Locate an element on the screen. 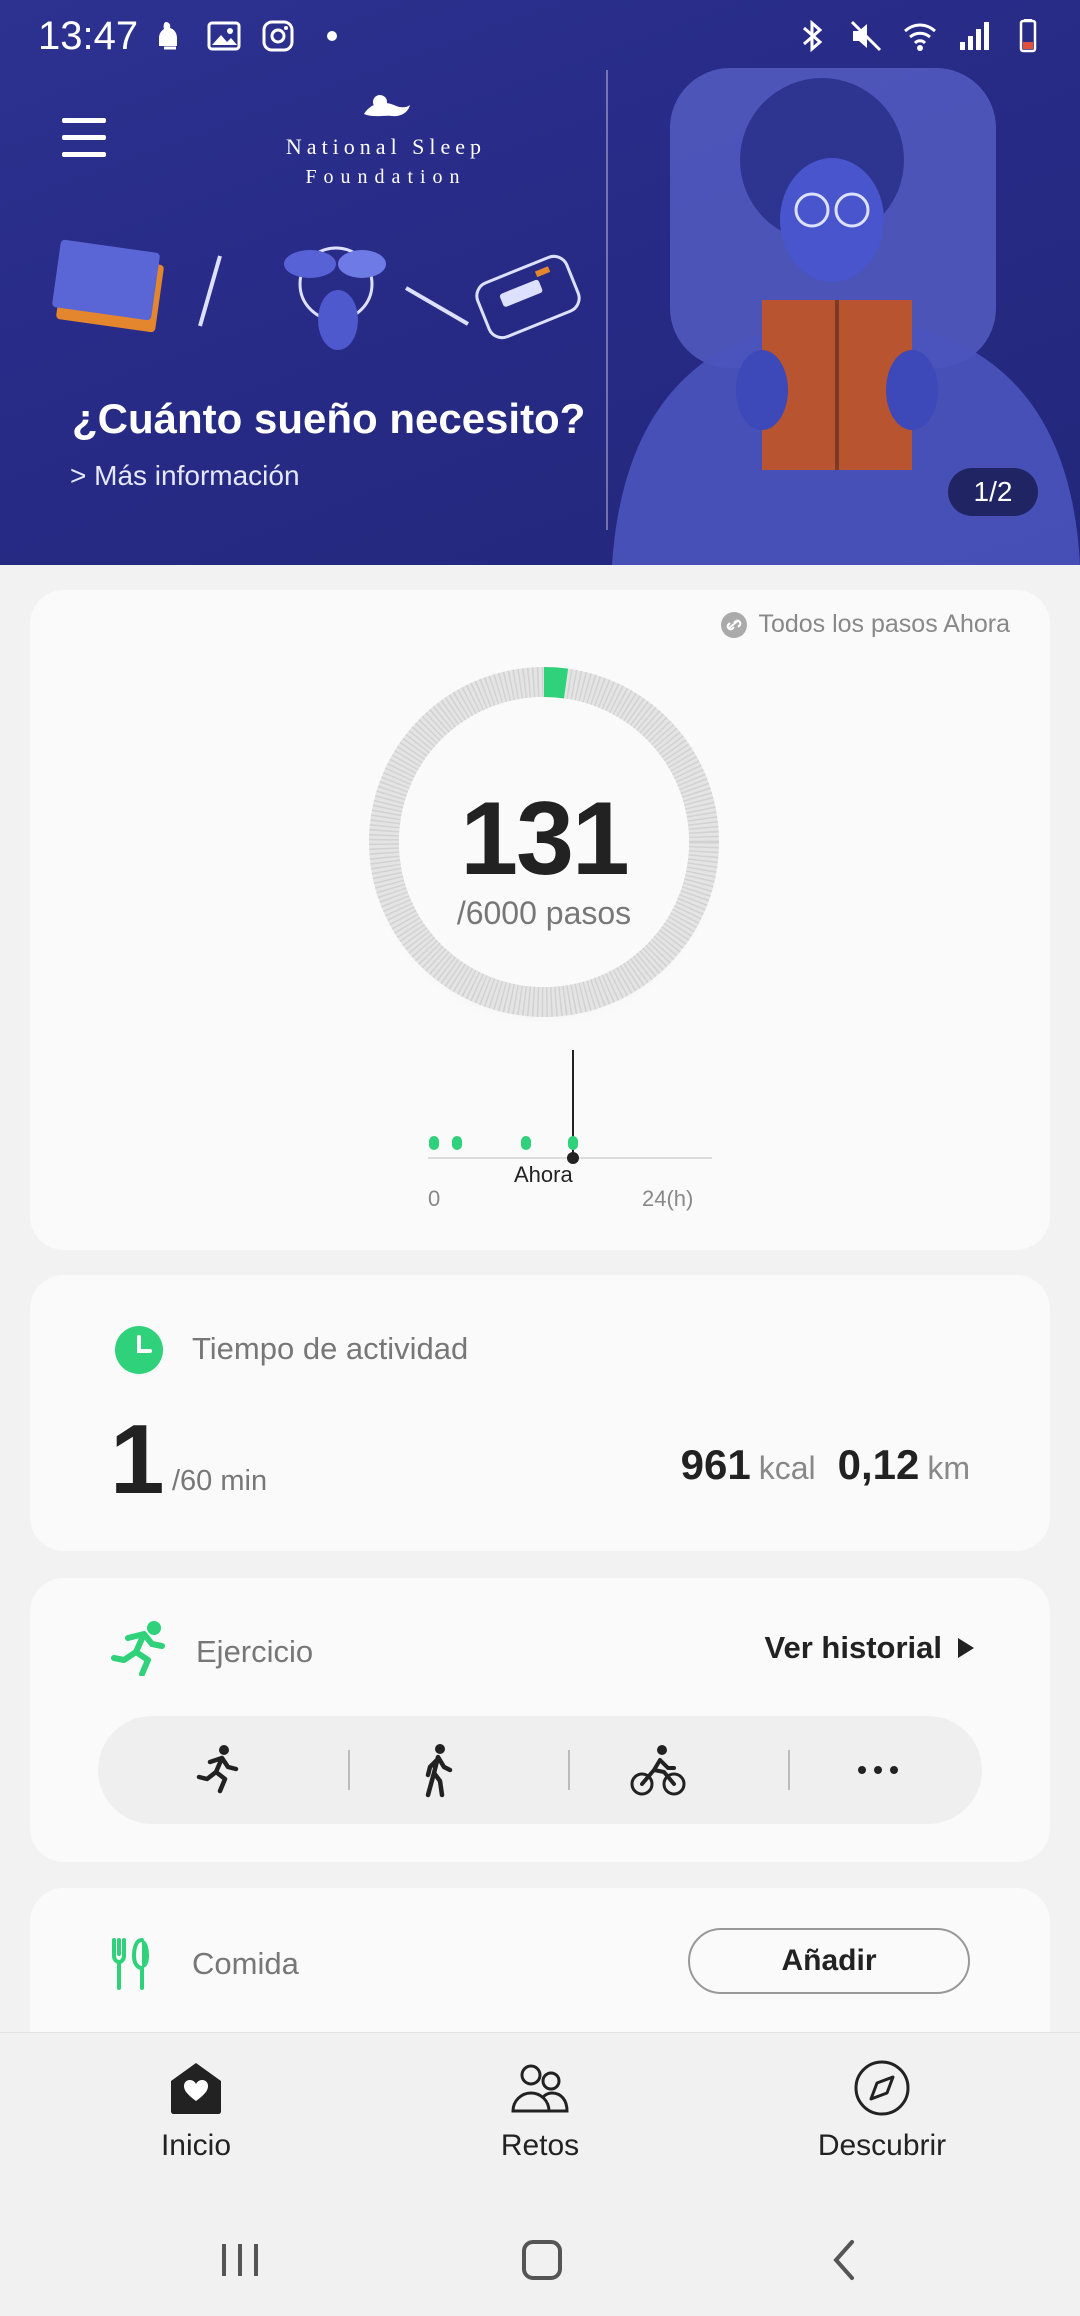 The image size is (1080, 2316). banner-pager: 1/2 is located at coordinates (993, 492).